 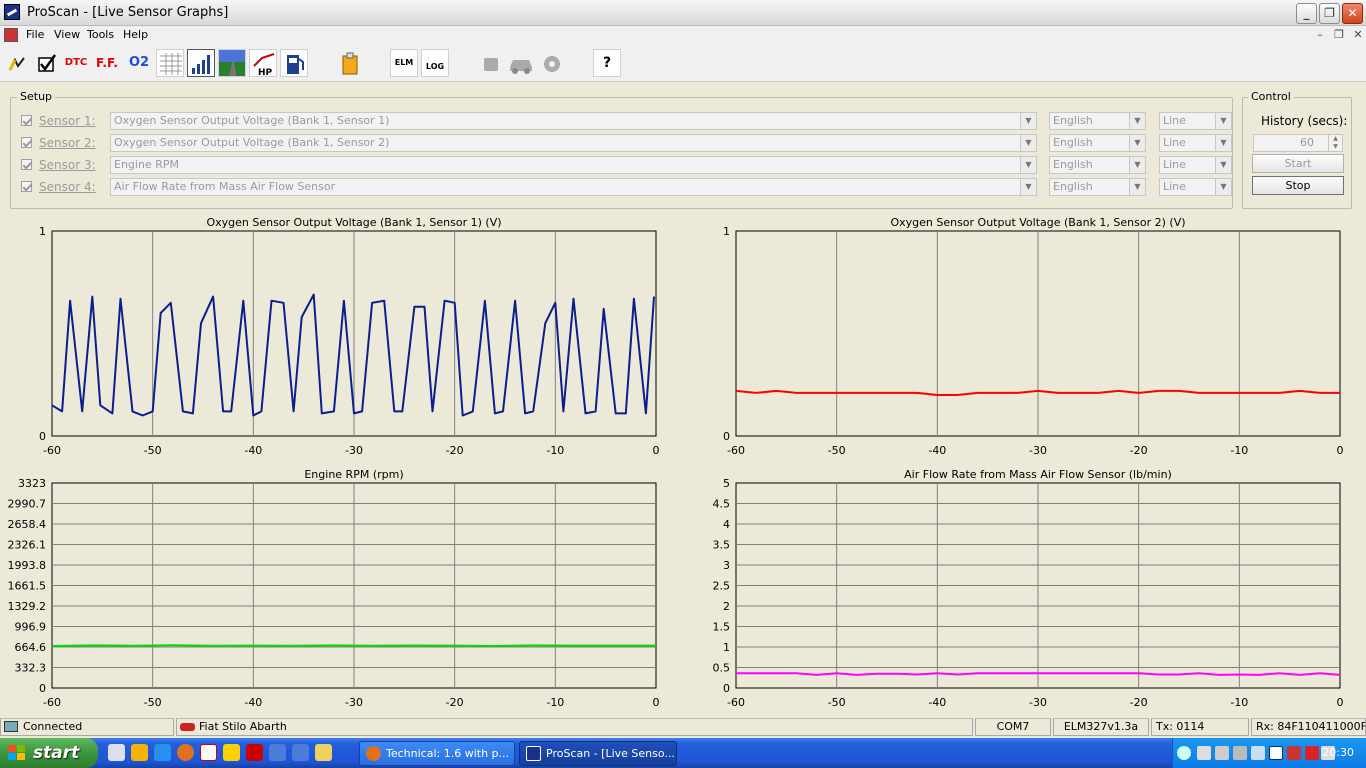 What do you see at coordinates (573, 187) in the screenshot?
I see `sensor-4-pid-select: Air Flow Rate from Mass Air Flow Sensor ▼` at bounding box center [573, 187].